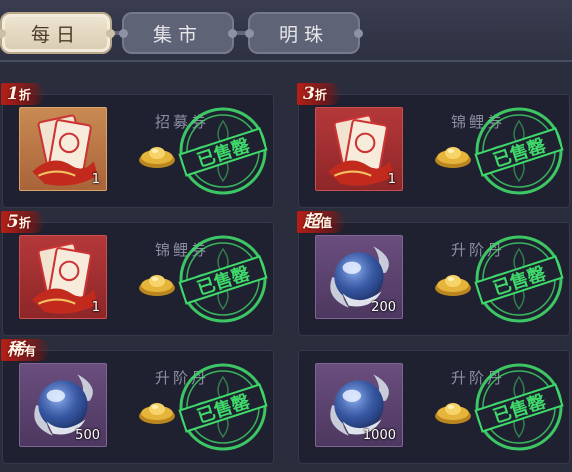  What do you see at coordinates (359, 277) in the screenshot?
I see `item-slot: 200` at bounding box center [359, 277].